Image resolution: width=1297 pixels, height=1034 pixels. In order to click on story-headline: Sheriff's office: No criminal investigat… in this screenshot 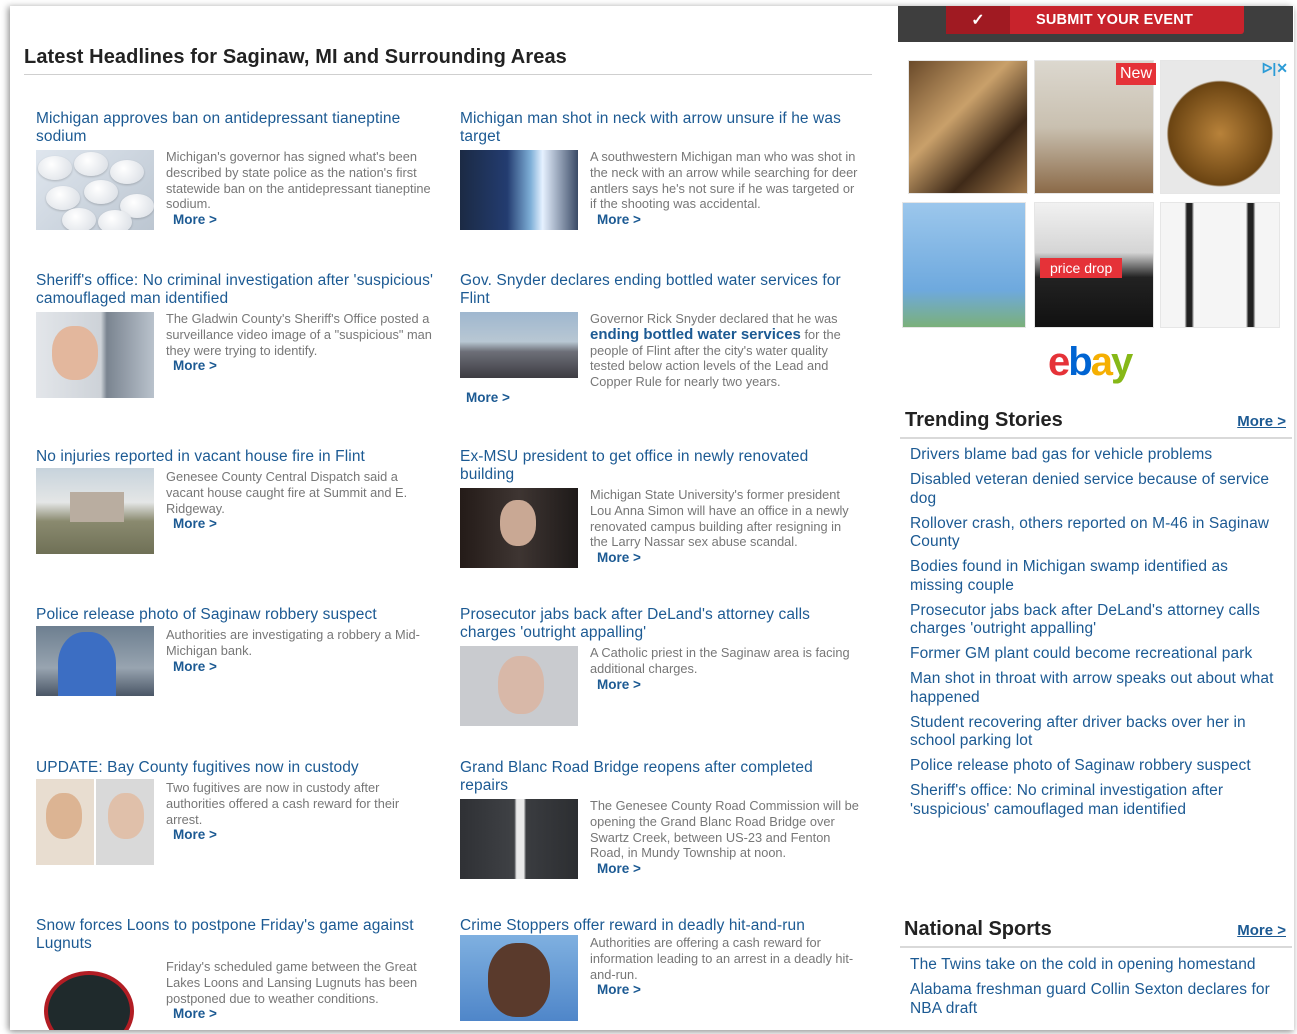, I will do `click(236, 290)`.